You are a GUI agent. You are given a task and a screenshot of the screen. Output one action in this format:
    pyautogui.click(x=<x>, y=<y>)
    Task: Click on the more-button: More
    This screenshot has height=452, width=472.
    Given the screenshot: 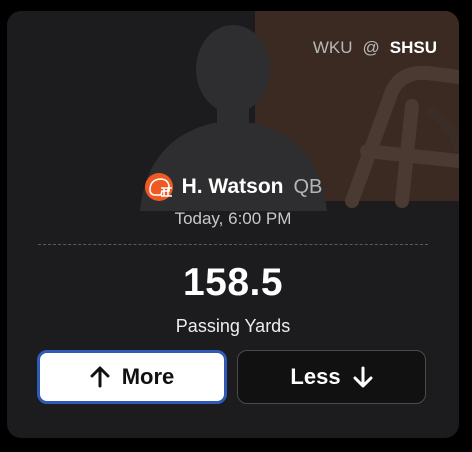 What is the action you would take?
    pyautogui.click(x=132, y=377)
    